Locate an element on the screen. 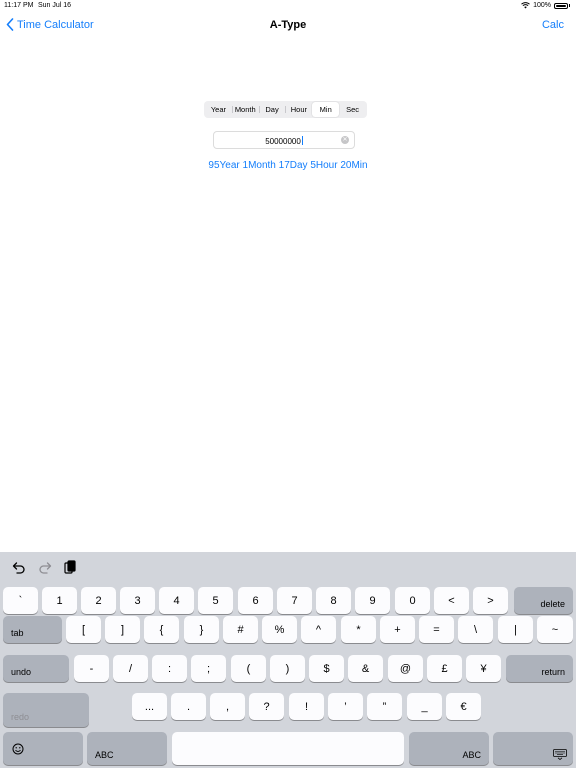  redo-icon is located at coordinates (45, 567).